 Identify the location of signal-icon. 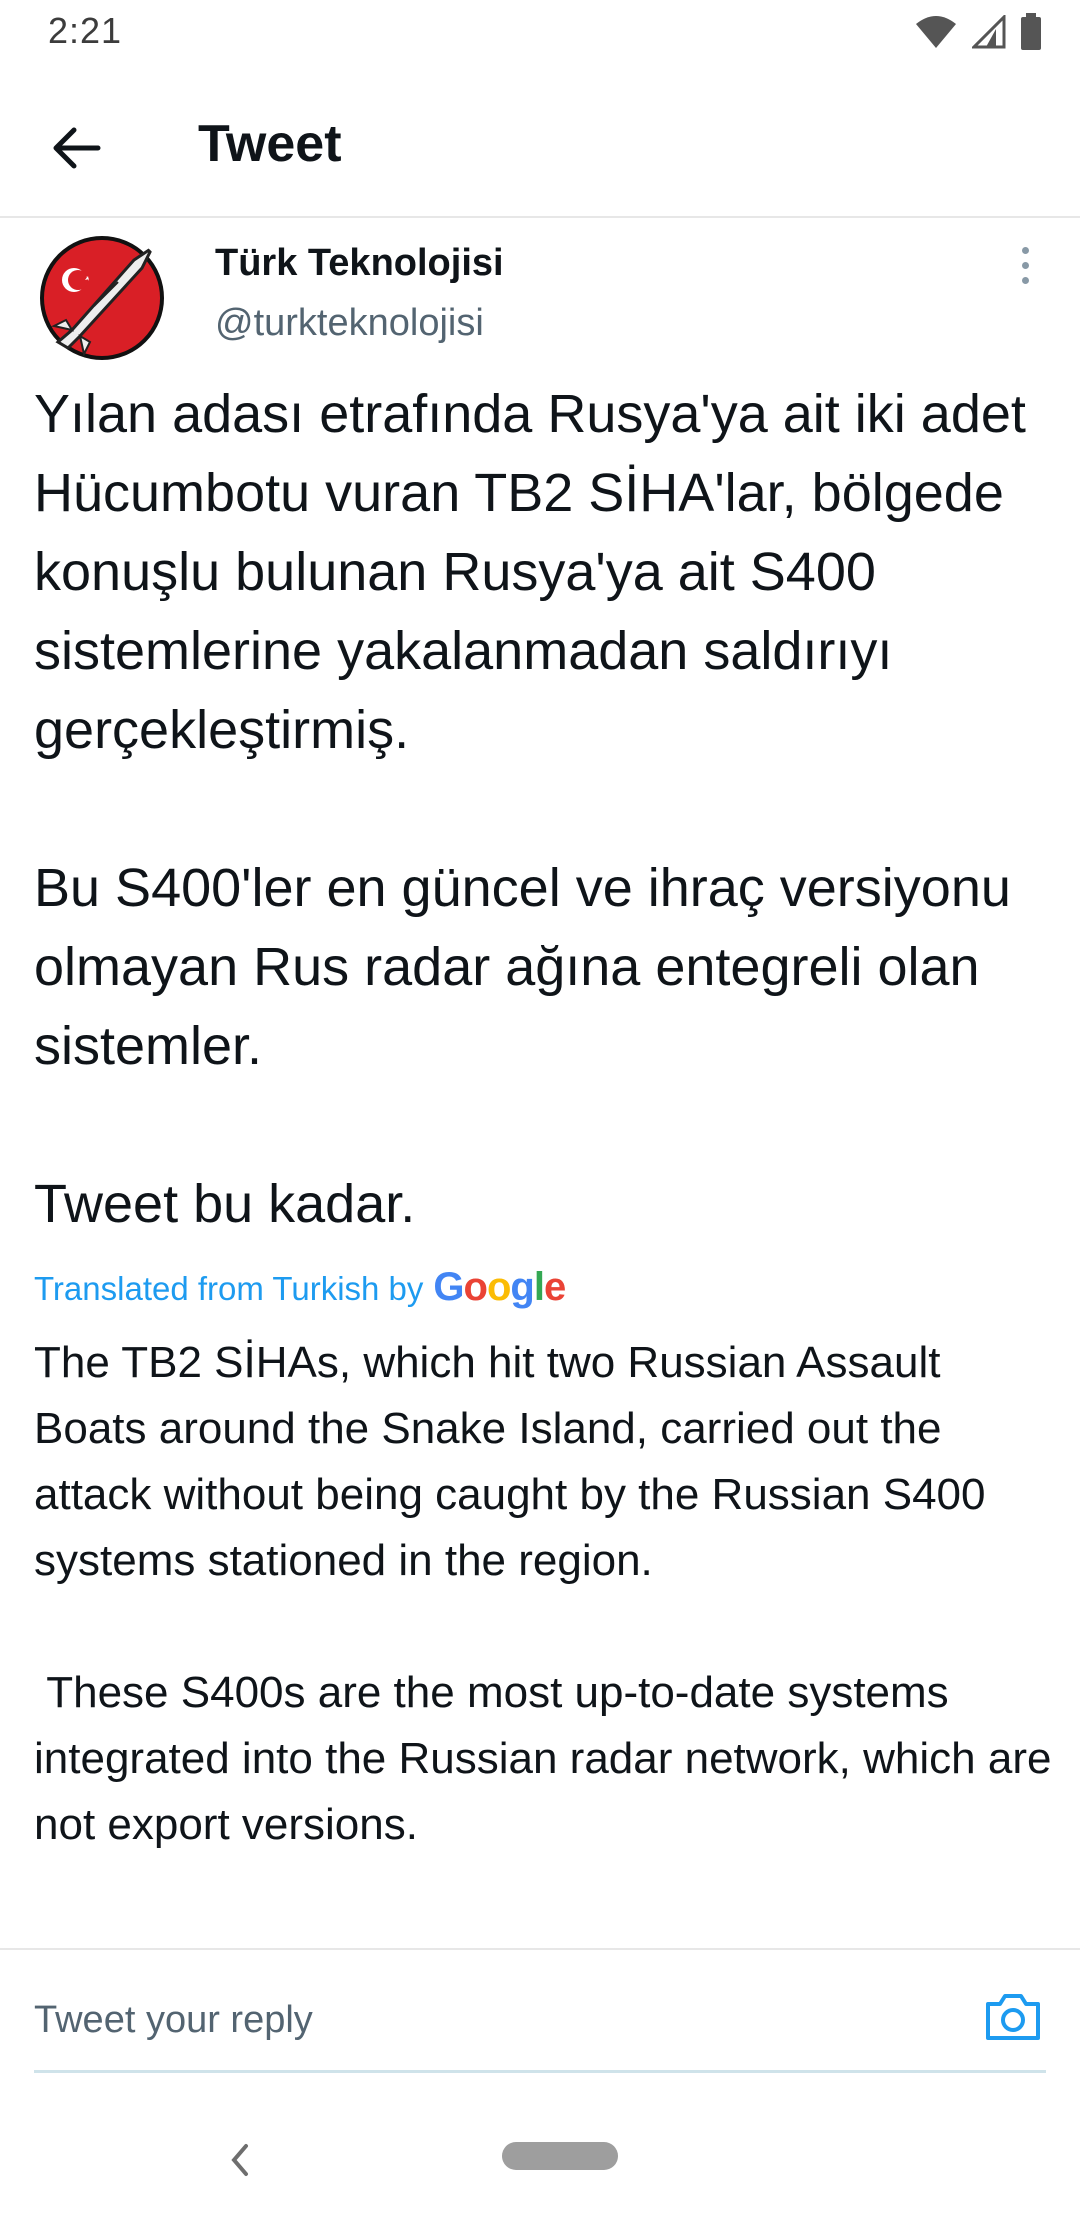
(988, 33).